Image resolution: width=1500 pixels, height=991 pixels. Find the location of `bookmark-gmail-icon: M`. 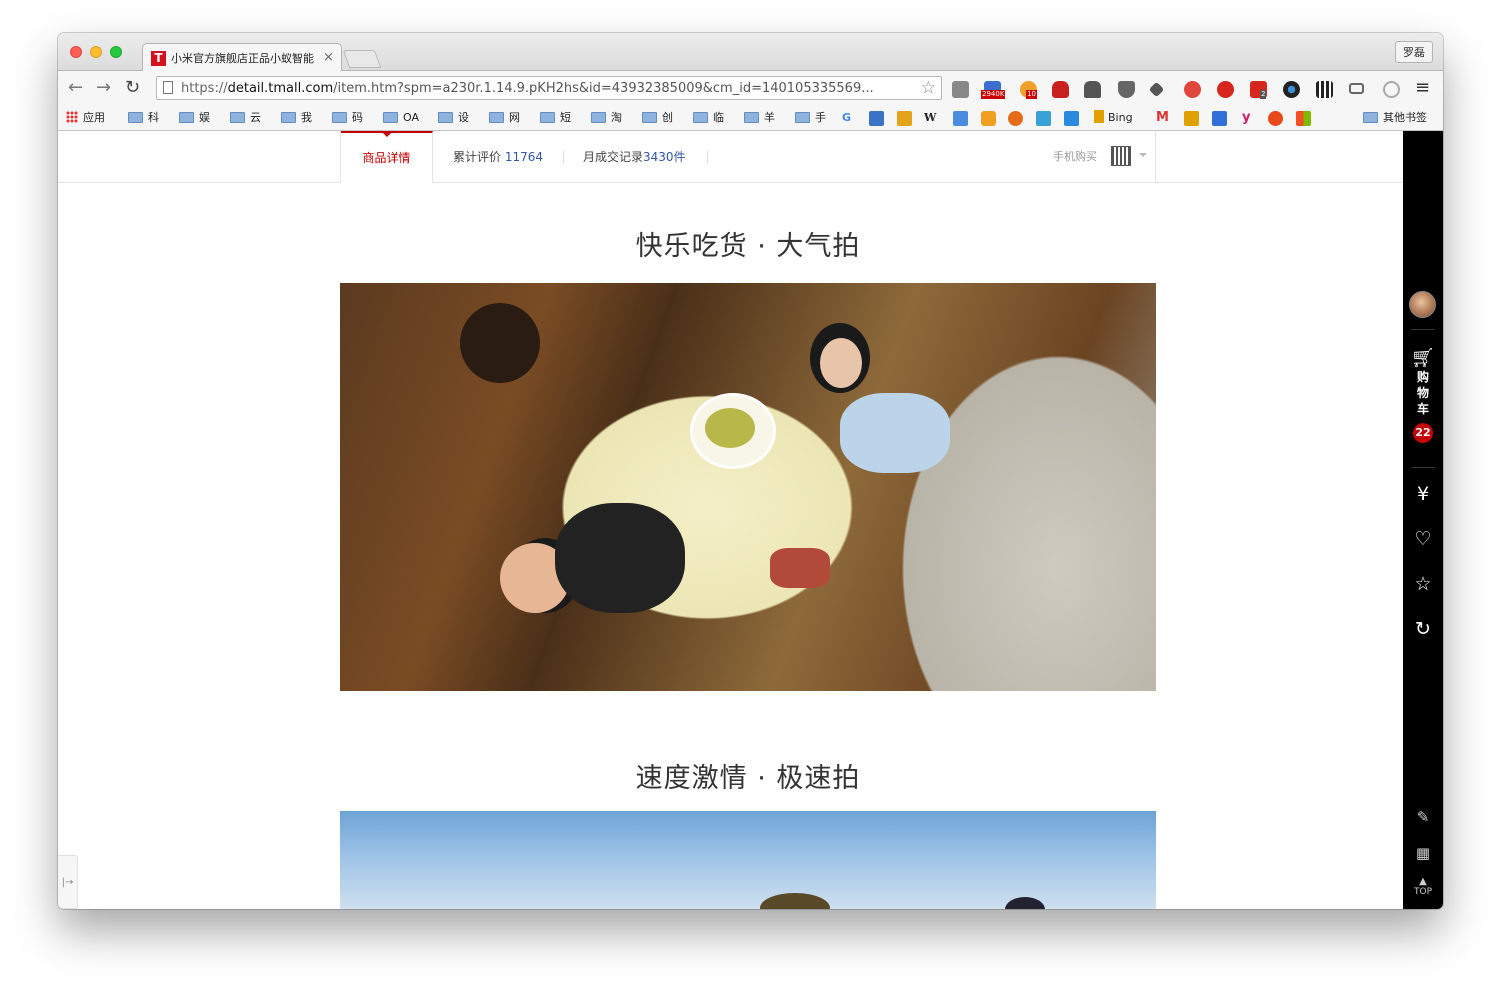

bookmark-gmail-icon: M is located at coordinates (1162, 118).